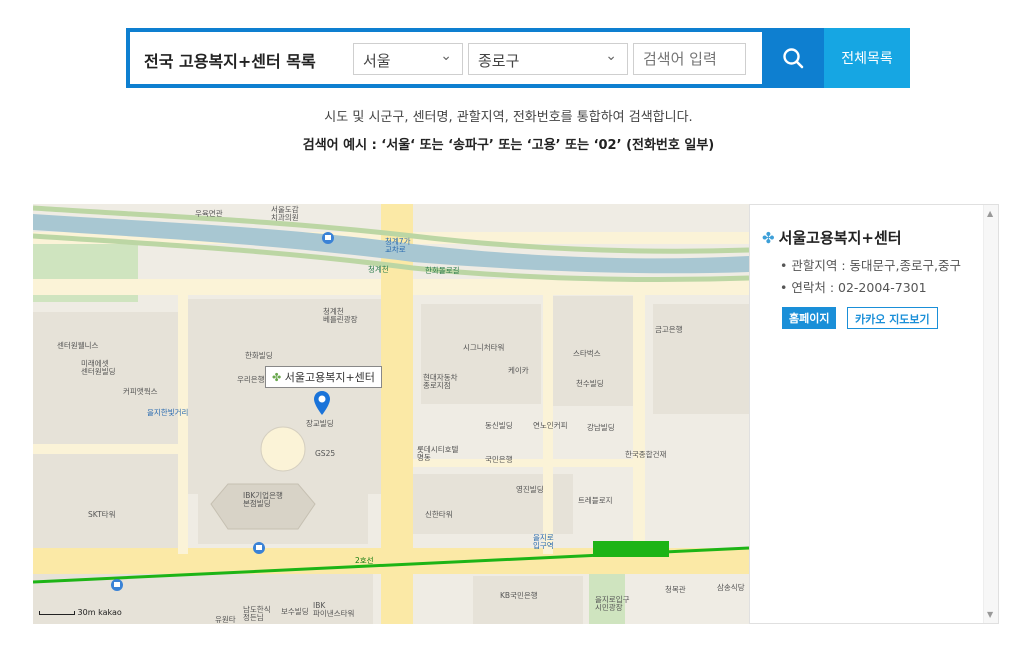  Describe the element at coordinates (587, 353) in the screenshot. I see `place-label: 스타벅스` at that location.